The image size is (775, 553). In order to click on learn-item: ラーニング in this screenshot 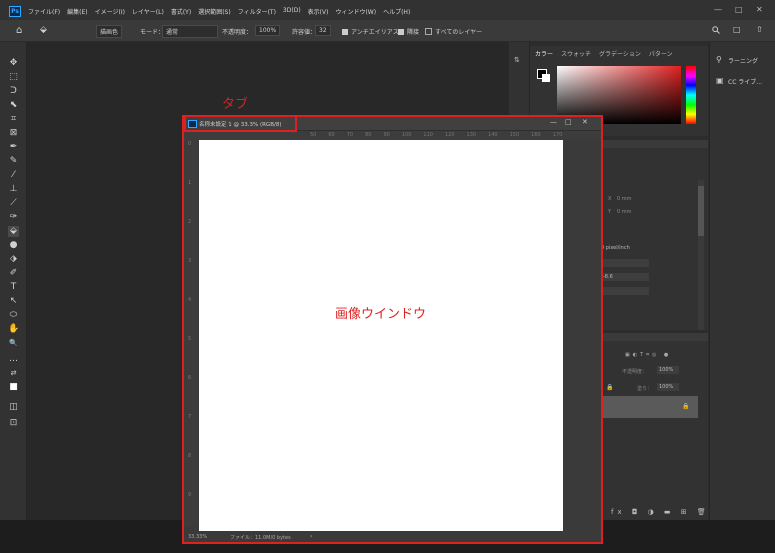, I will do `click(743, 60)`.